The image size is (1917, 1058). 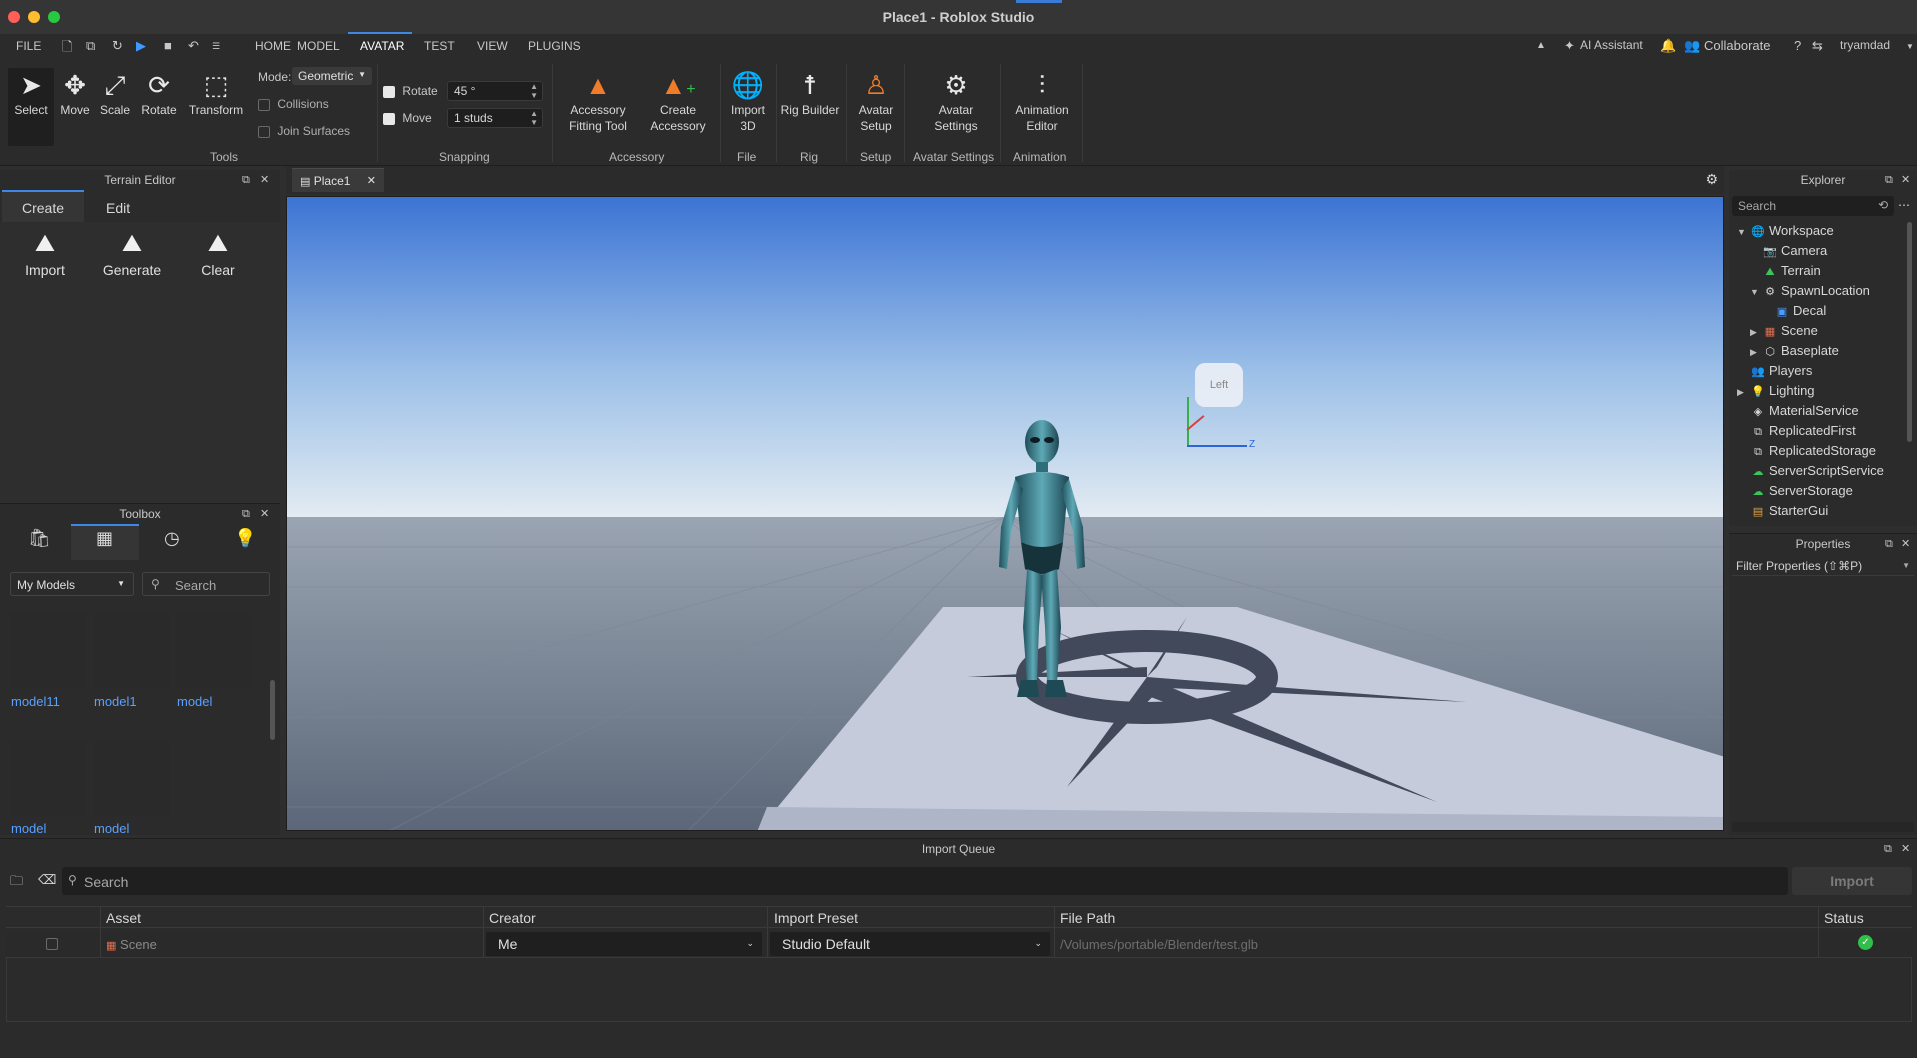 I want to click on join-surfaces-toggle: Join Surfaces, so click(x=304, y=131).